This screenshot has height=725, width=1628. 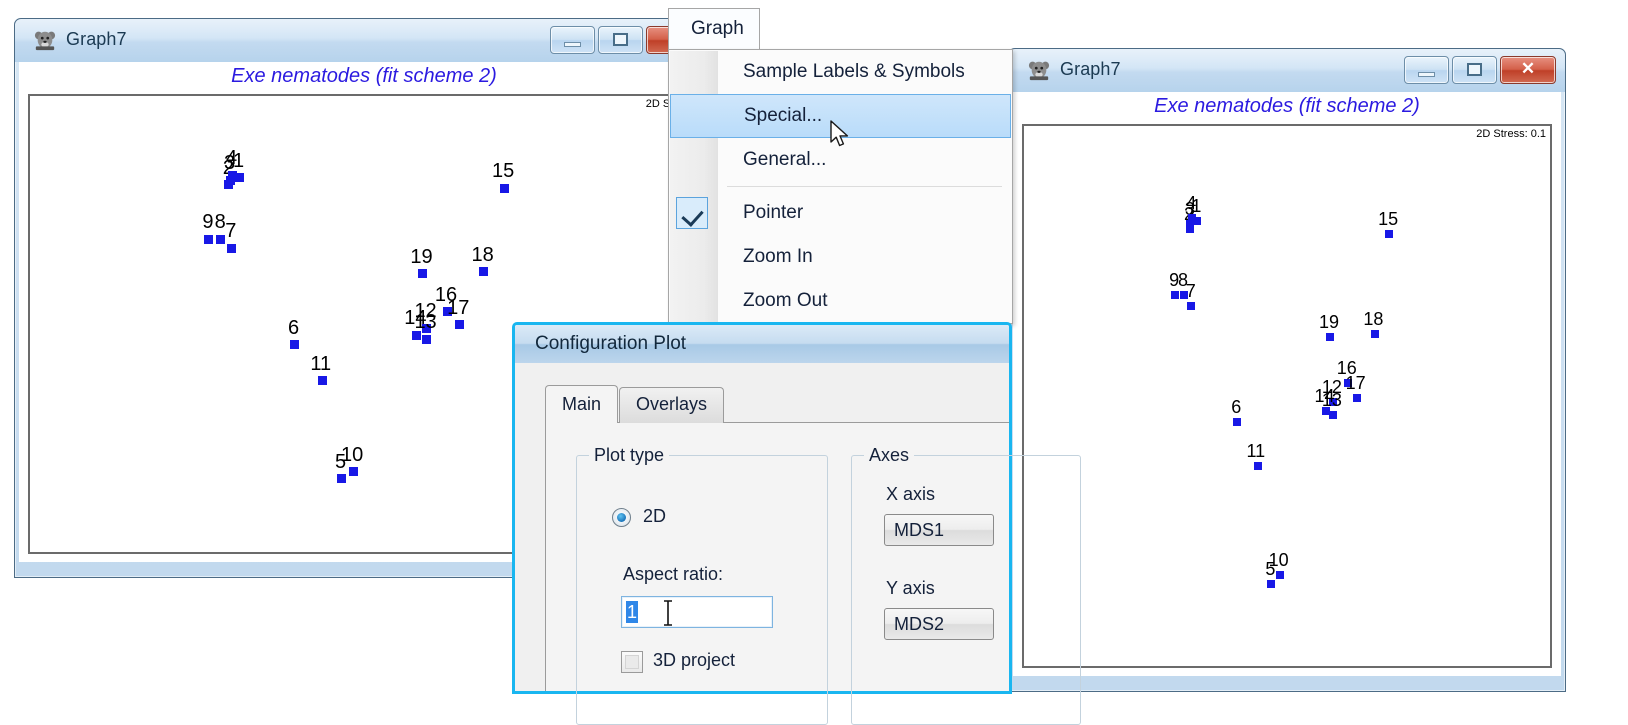 What do you see at coordinates (668, 613) in the screenshot?
I see `text-caret-icon` at bounding box center [668, 613].